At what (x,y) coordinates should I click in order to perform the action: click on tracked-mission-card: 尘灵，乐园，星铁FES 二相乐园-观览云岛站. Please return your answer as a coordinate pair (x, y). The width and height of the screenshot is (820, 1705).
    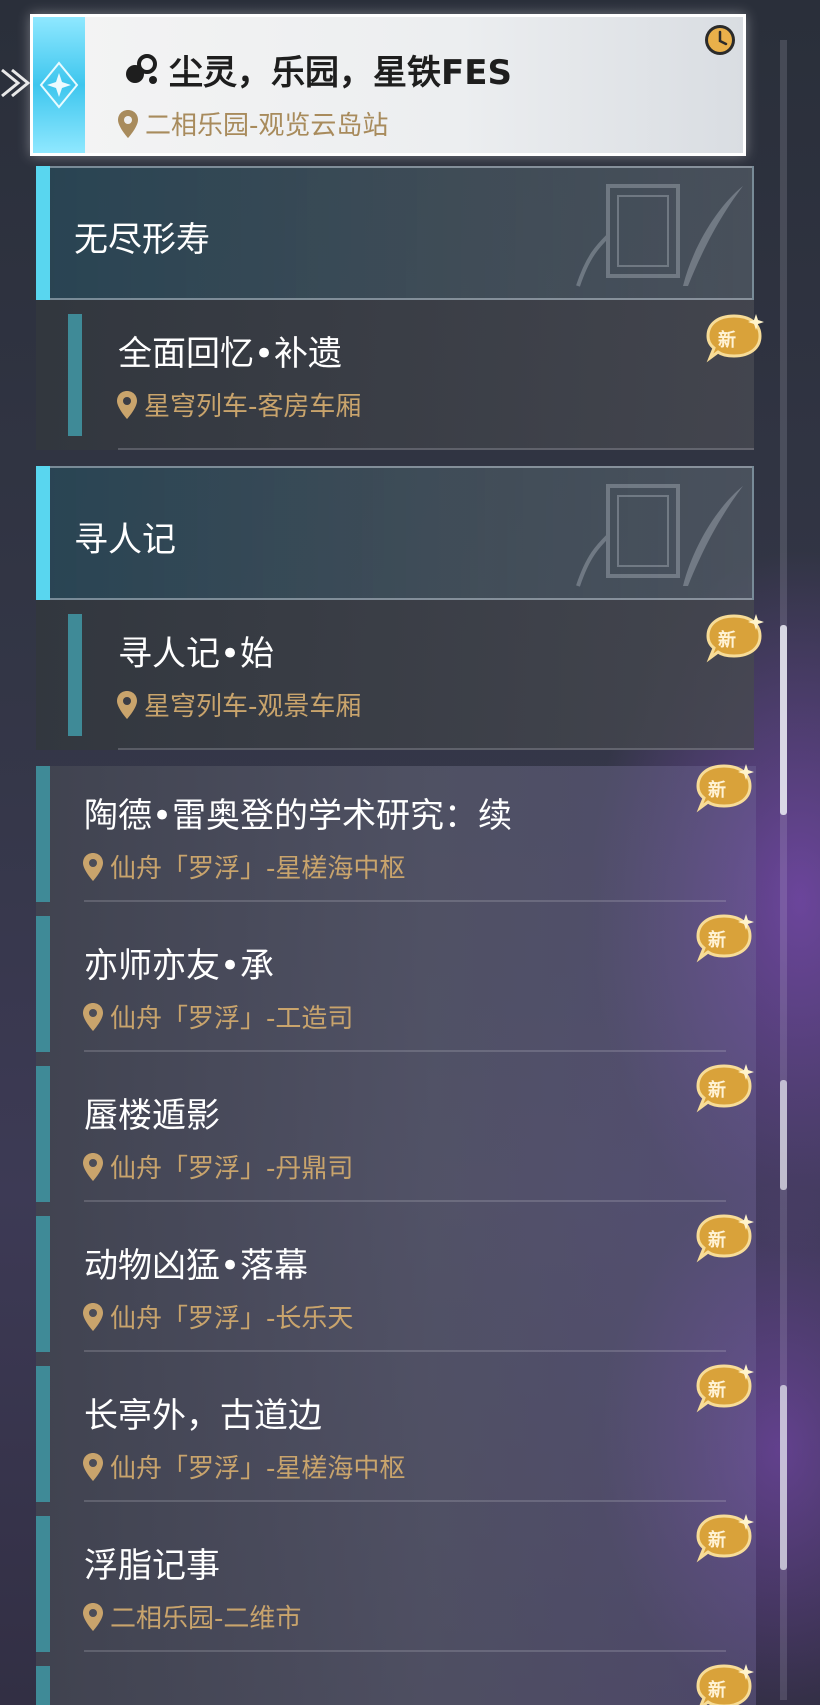
    Looking at the image, I should click on (388, 85).